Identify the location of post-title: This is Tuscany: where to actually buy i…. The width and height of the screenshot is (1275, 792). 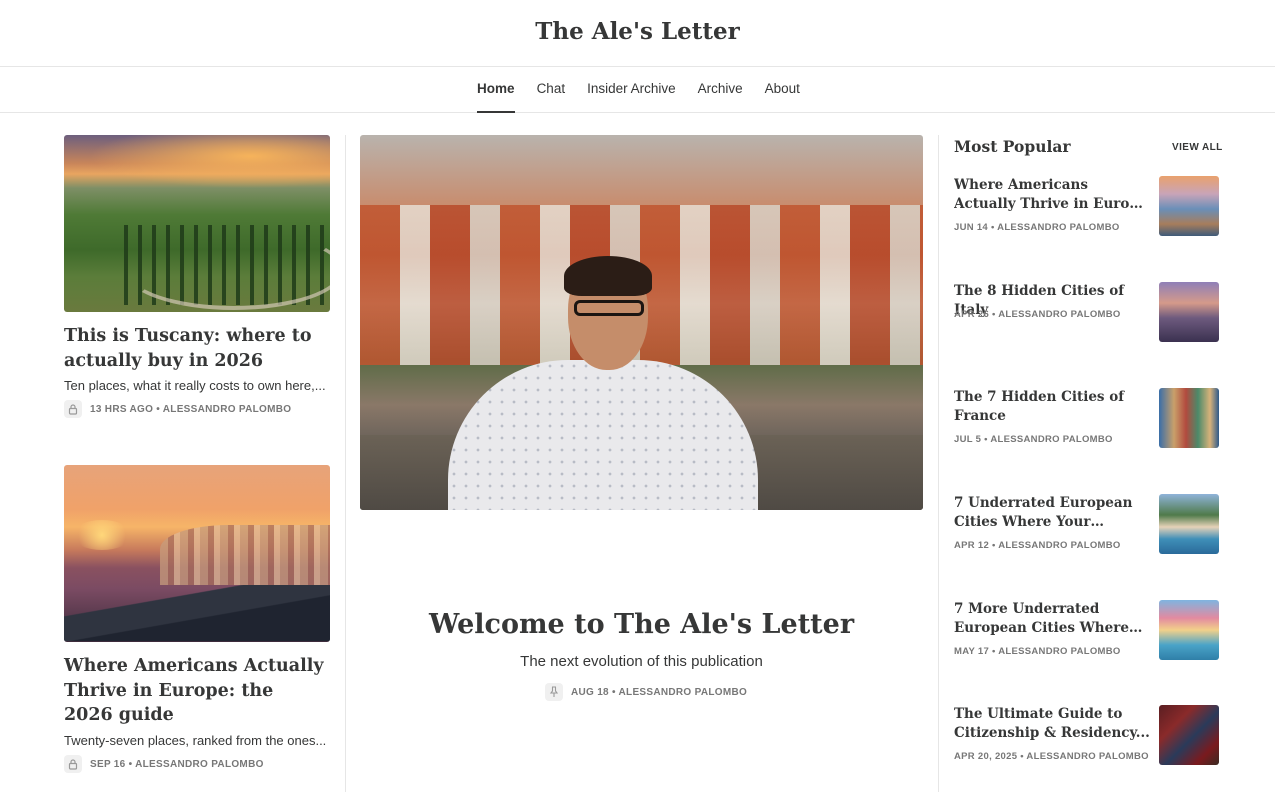
(199, 348).